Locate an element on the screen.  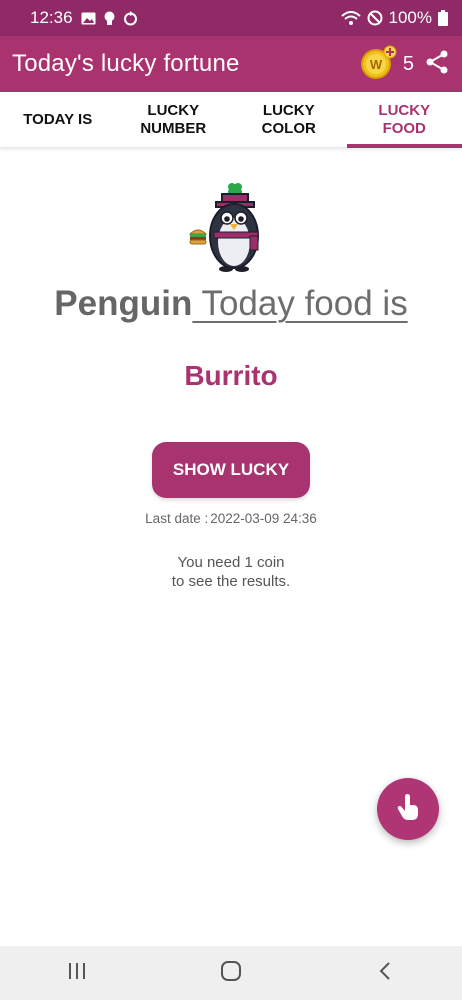
show-lucky-button: SHOW LUCKY is located at coordinates (231, 470).